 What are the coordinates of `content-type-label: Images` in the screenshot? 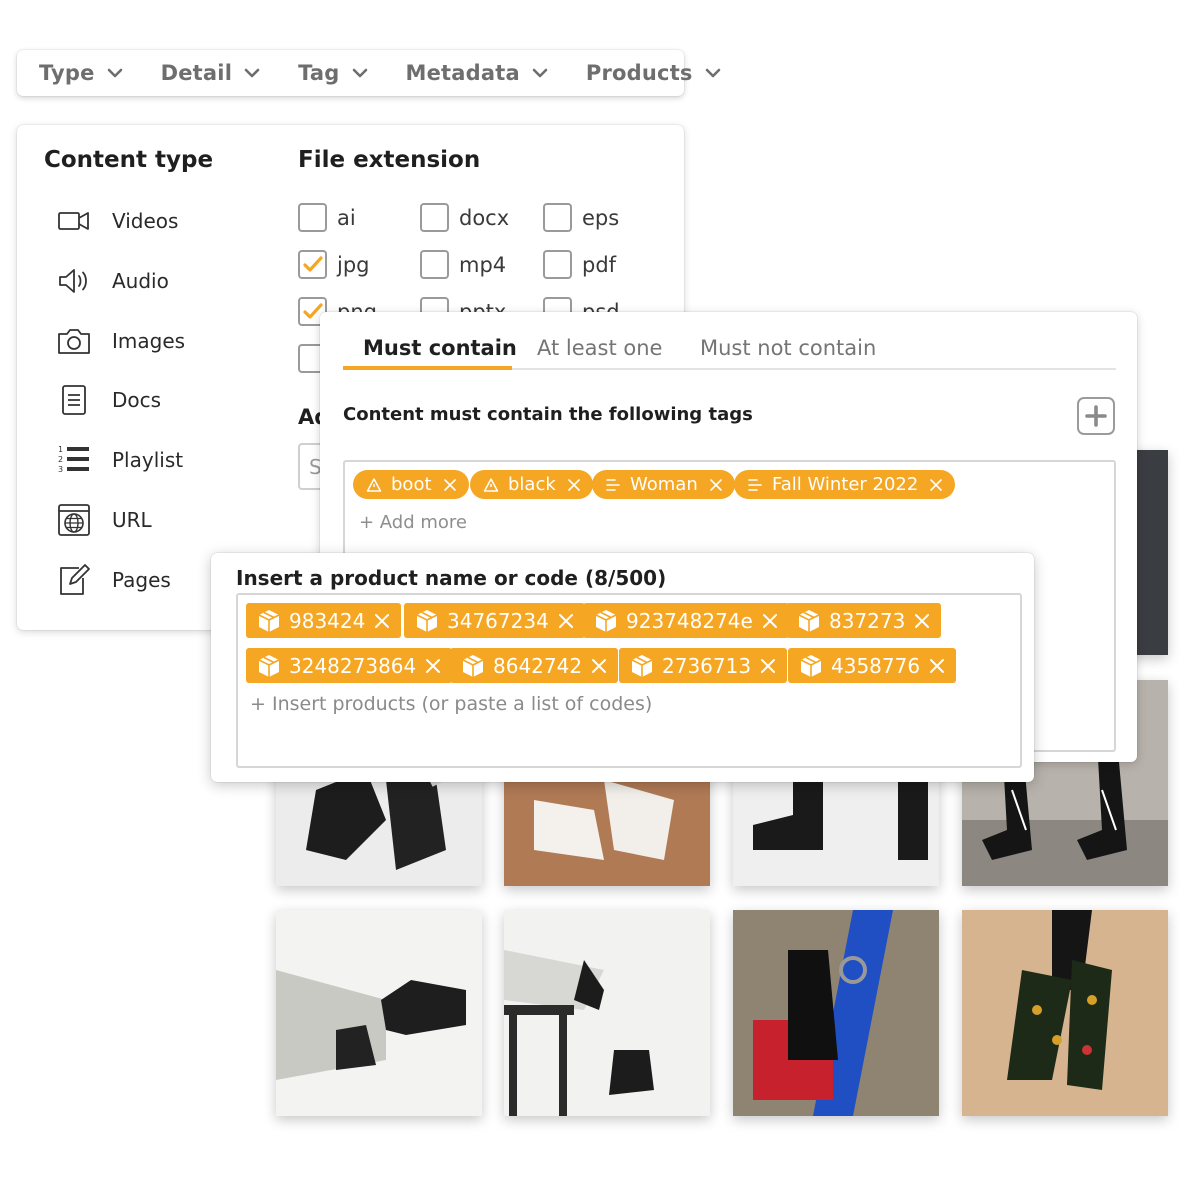 It's located at (149, 341).